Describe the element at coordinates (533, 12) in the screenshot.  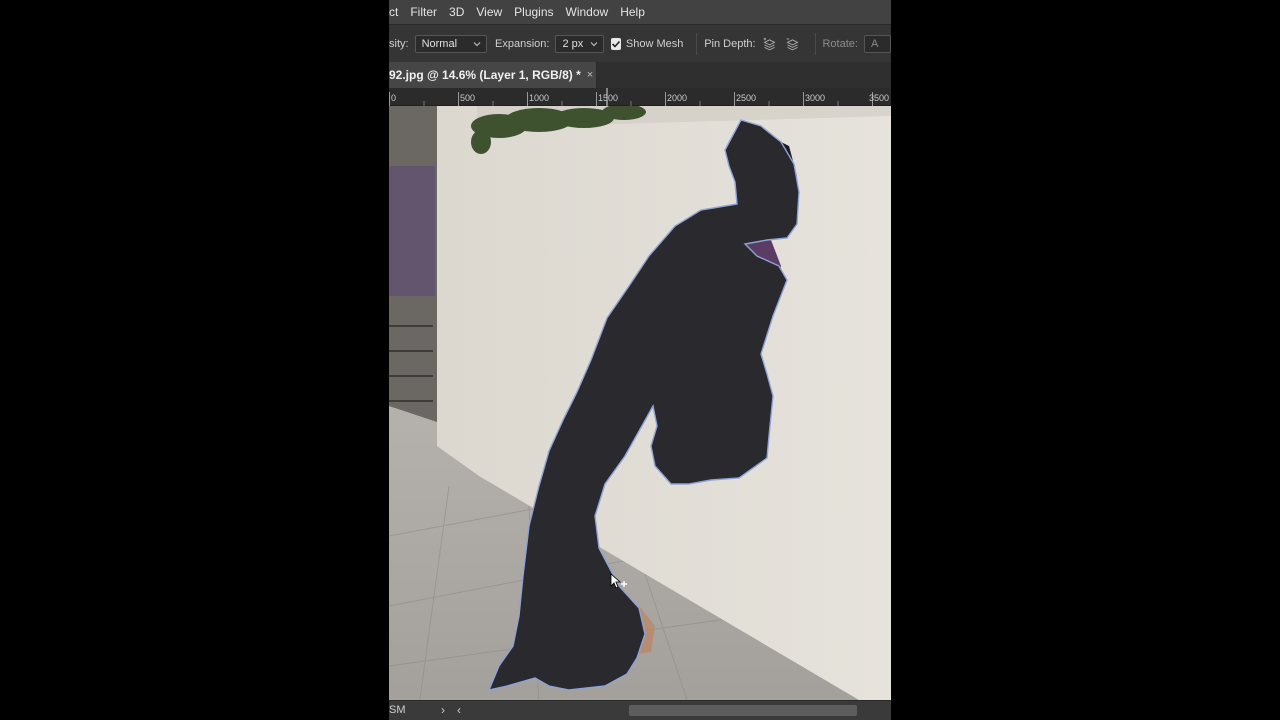
I see `menu-plugins: Plugins` at that location.